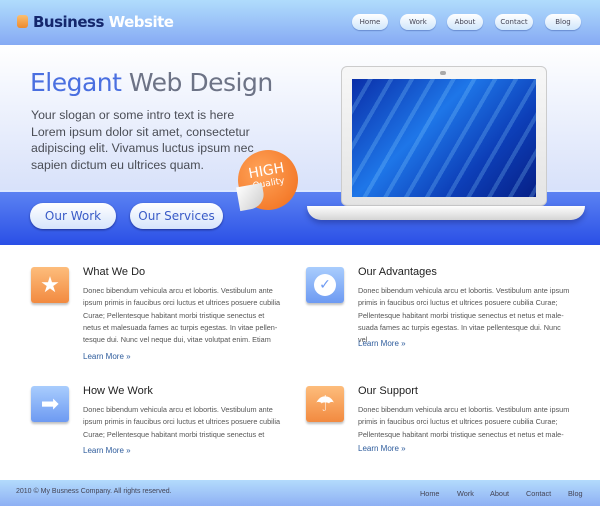  Describe the element at coordinates (22, 21) in the screenshot. I see `logo-icon` at that location.